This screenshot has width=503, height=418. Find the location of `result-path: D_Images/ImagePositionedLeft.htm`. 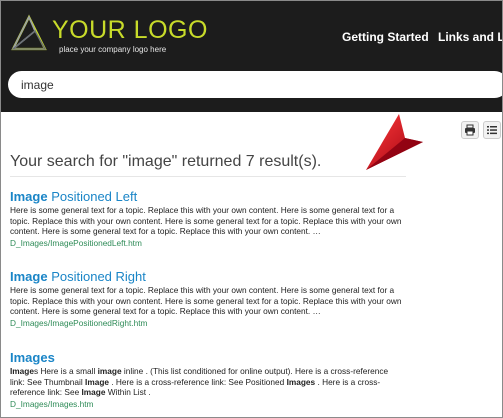

result-path: D_Images/ImagePositionedLeft.htm is located at coordinates (76, 243).